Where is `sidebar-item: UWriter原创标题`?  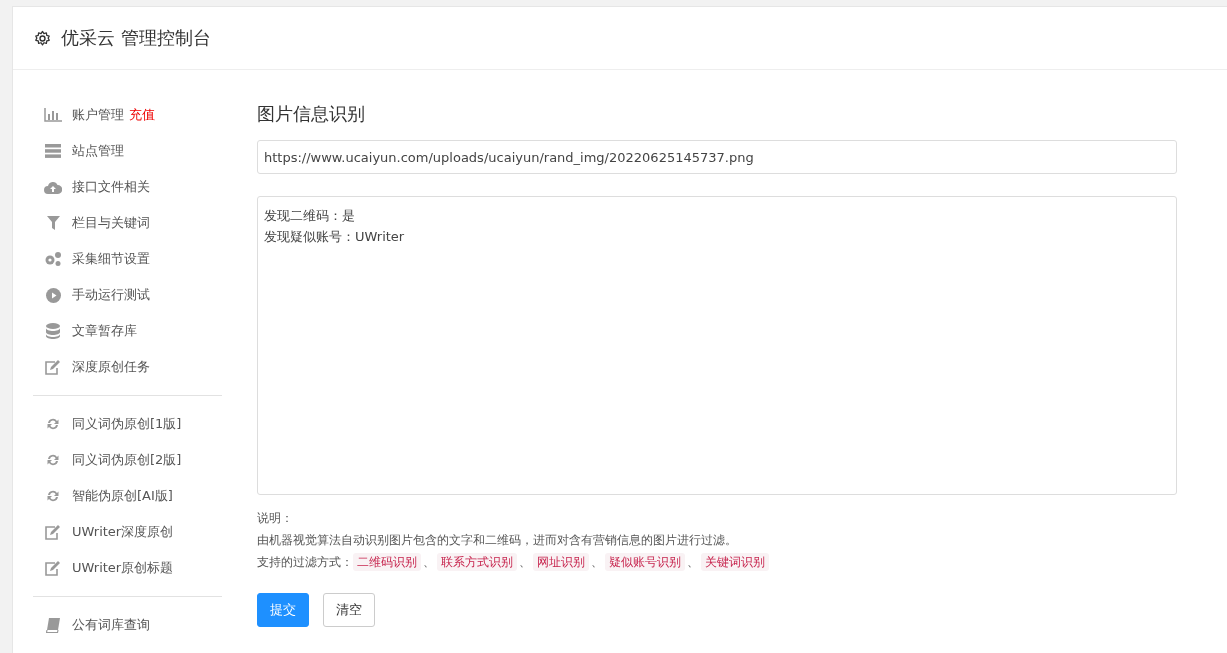
sidebar-item: UWriter原创标题 is located at coordinates (123, 568).